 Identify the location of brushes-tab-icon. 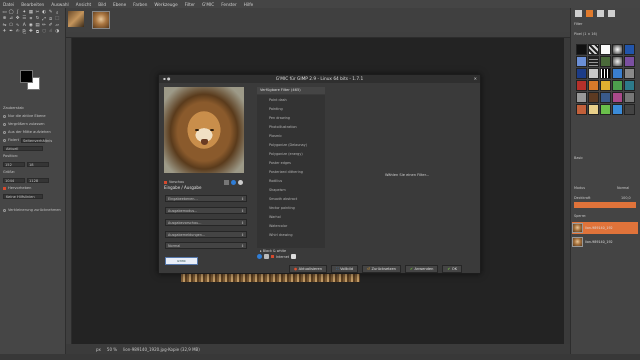
(578, 13).